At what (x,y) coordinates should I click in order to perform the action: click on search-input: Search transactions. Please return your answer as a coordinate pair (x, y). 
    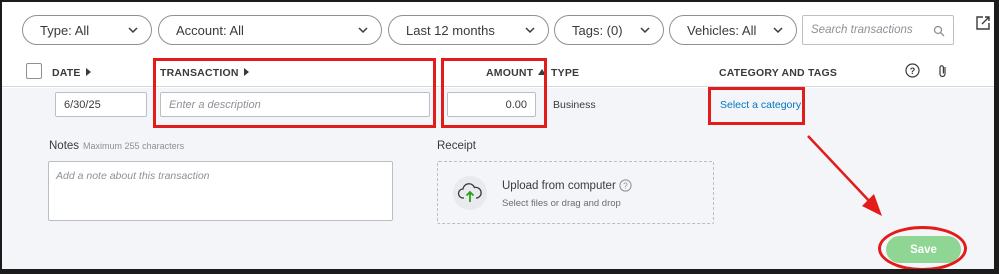
    Looking at the image, I should click on (878, 30).